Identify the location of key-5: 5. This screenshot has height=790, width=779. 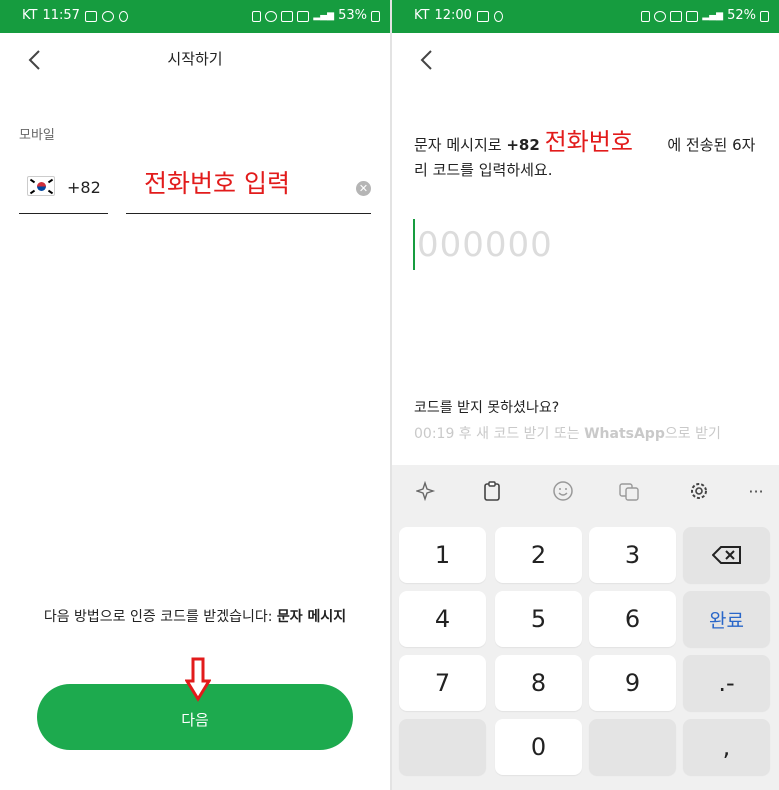
(538, 619).